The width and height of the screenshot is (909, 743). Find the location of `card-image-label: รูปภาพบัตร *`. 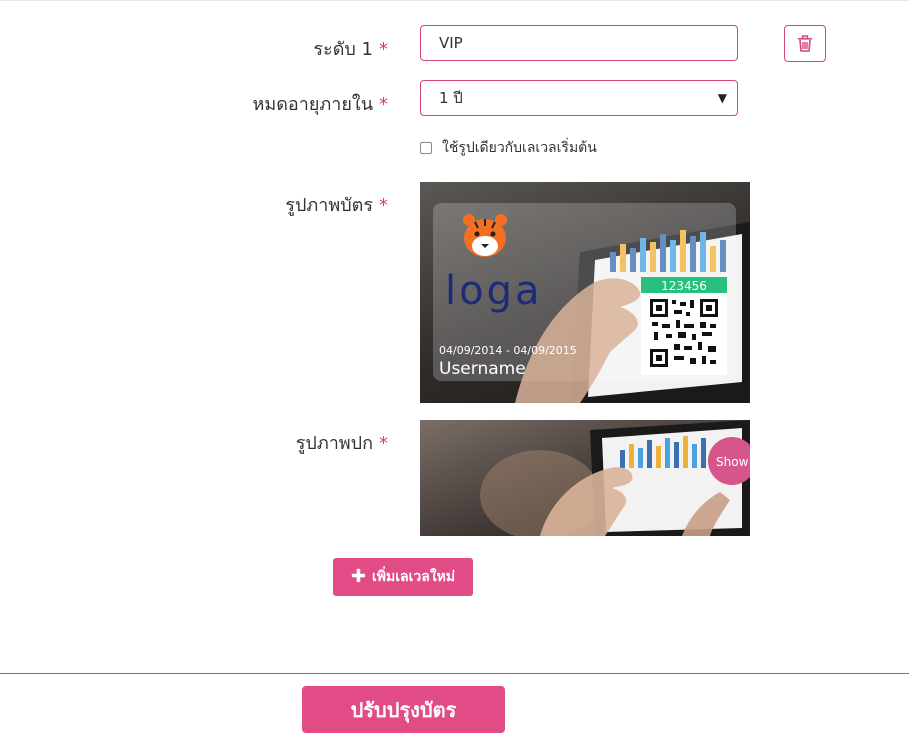

card-image-label: รูปภาพบัตร * is located at coordinates (238, 204).